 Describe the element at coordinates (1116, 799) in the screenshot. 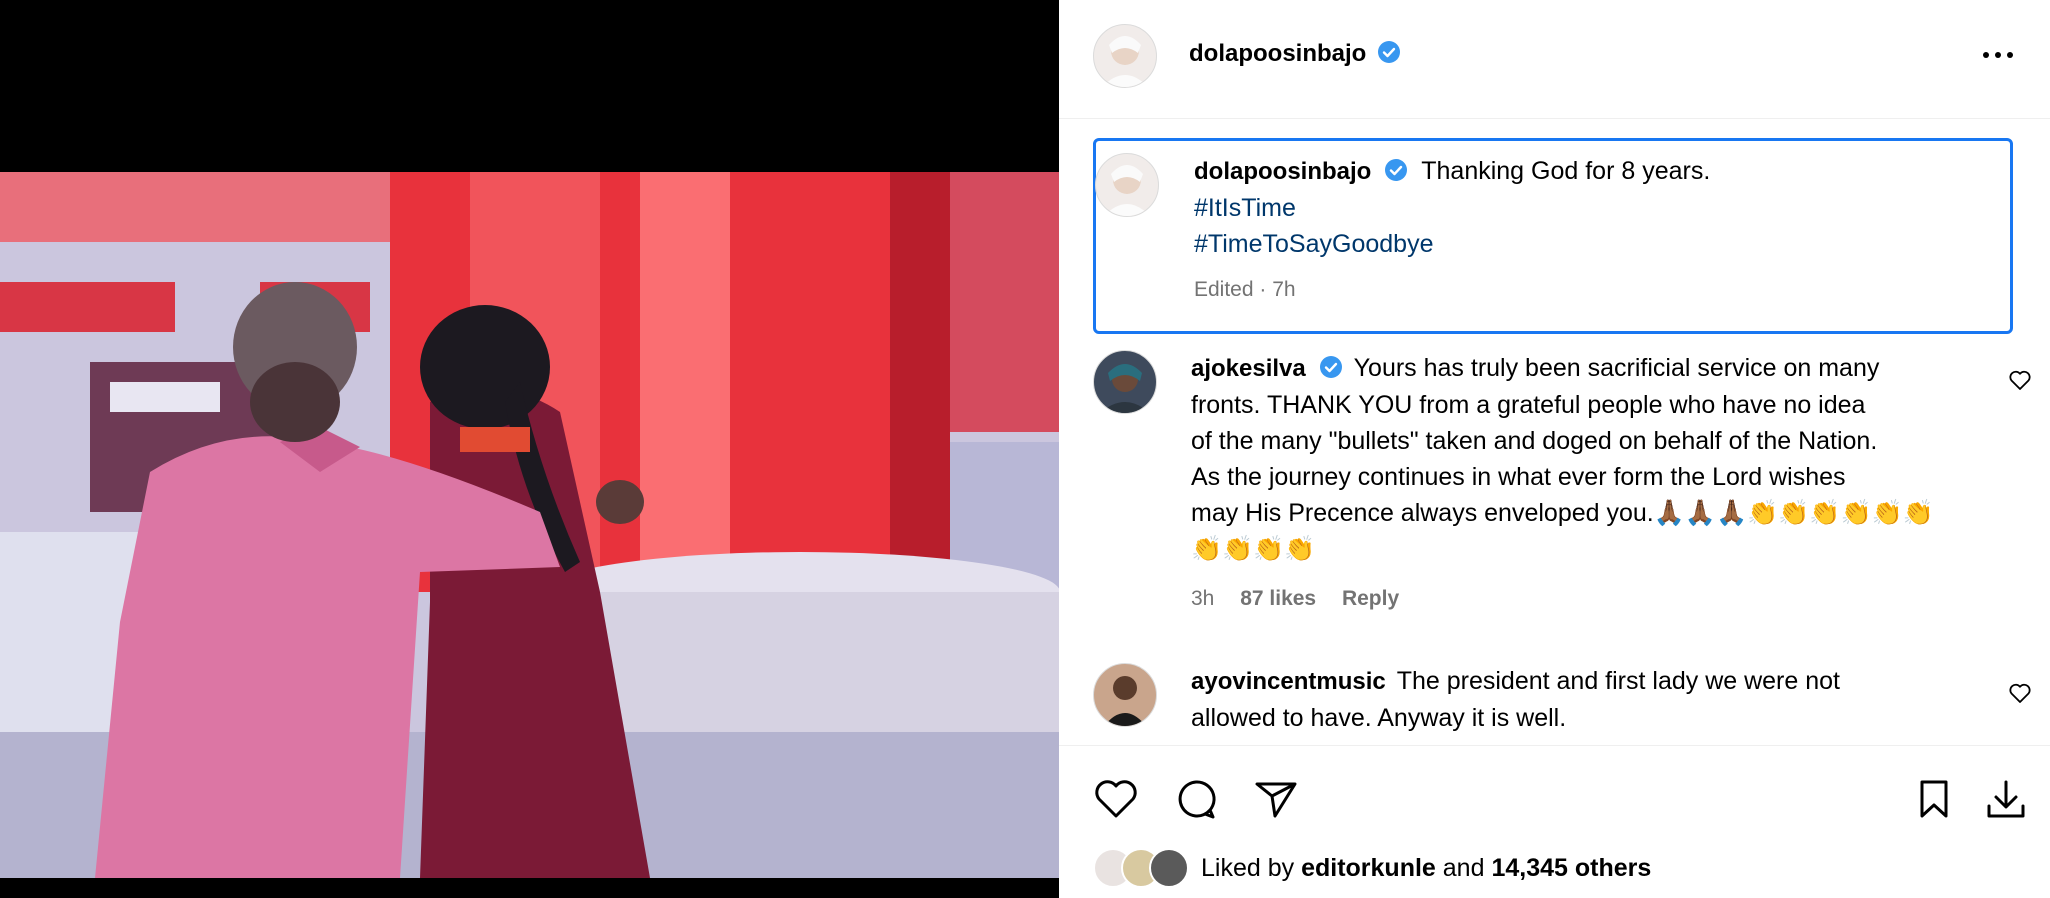

I see `heart-icon` at that location.